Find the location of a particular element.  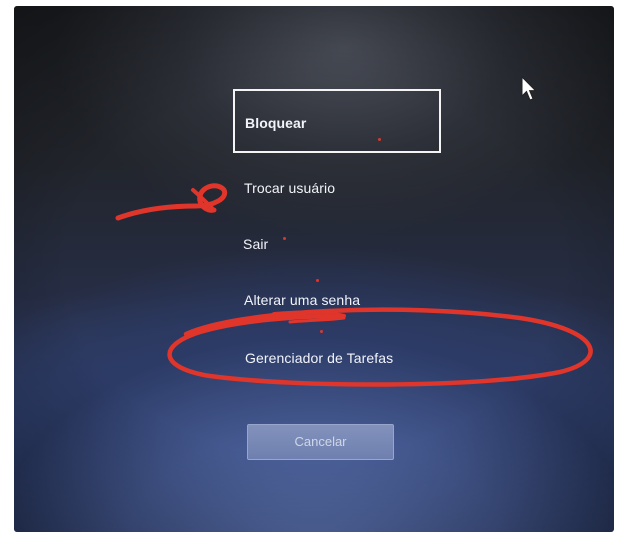

switch-user-option: Trocar usuário is located at coordinates (289, 188).